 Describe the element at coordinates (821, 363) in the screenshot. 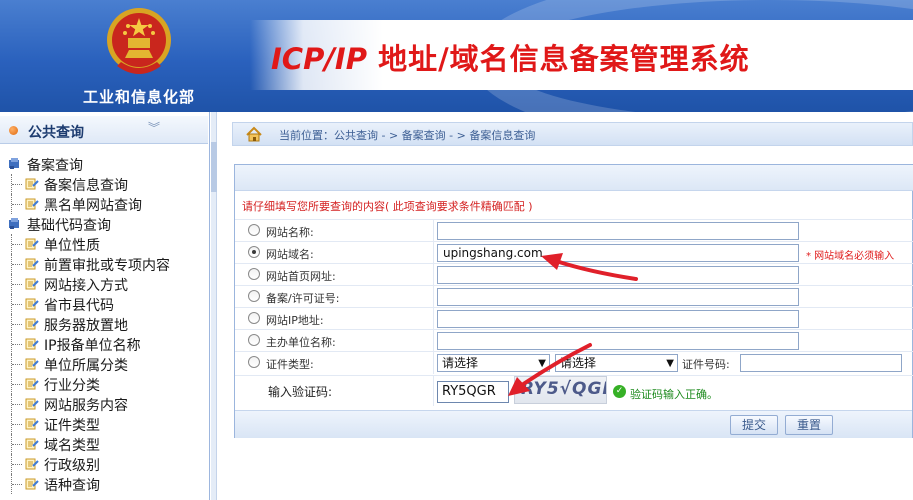

I see `cert-number-input` at that location.